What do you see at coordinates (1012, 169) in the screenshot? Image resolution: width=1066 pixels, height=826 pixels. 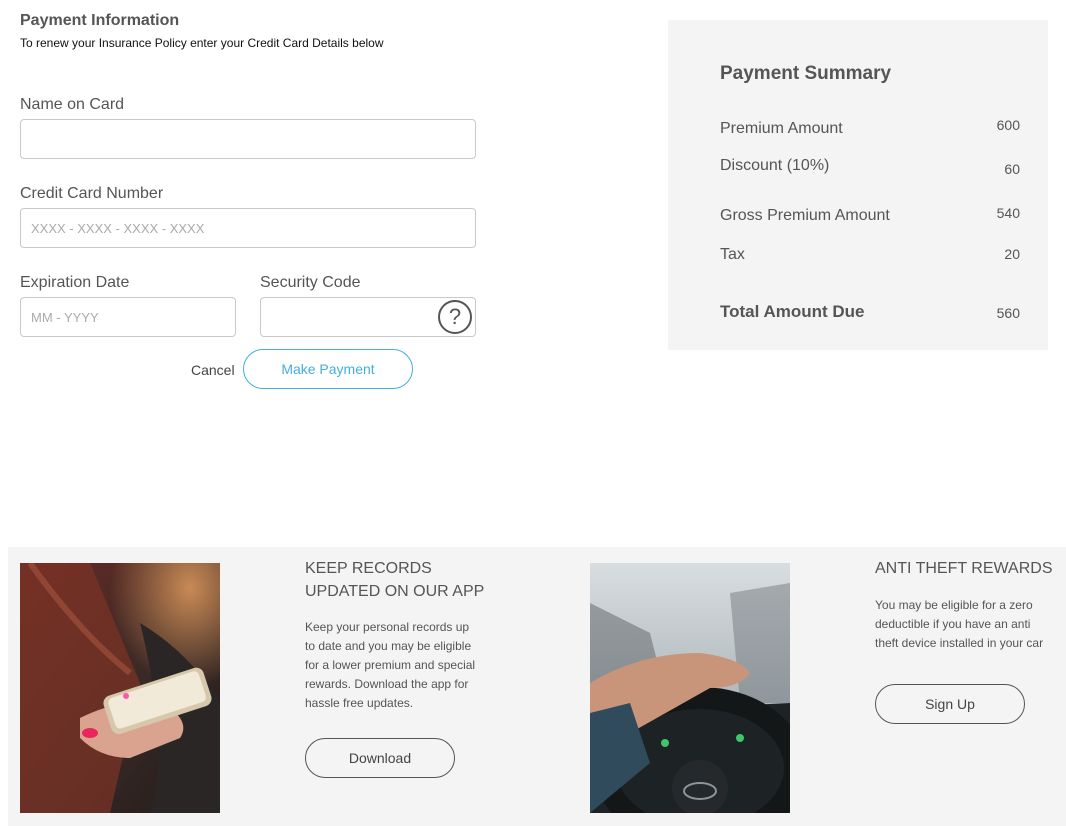 I see `discount-value: 60` at bounding box center [1012, 169].